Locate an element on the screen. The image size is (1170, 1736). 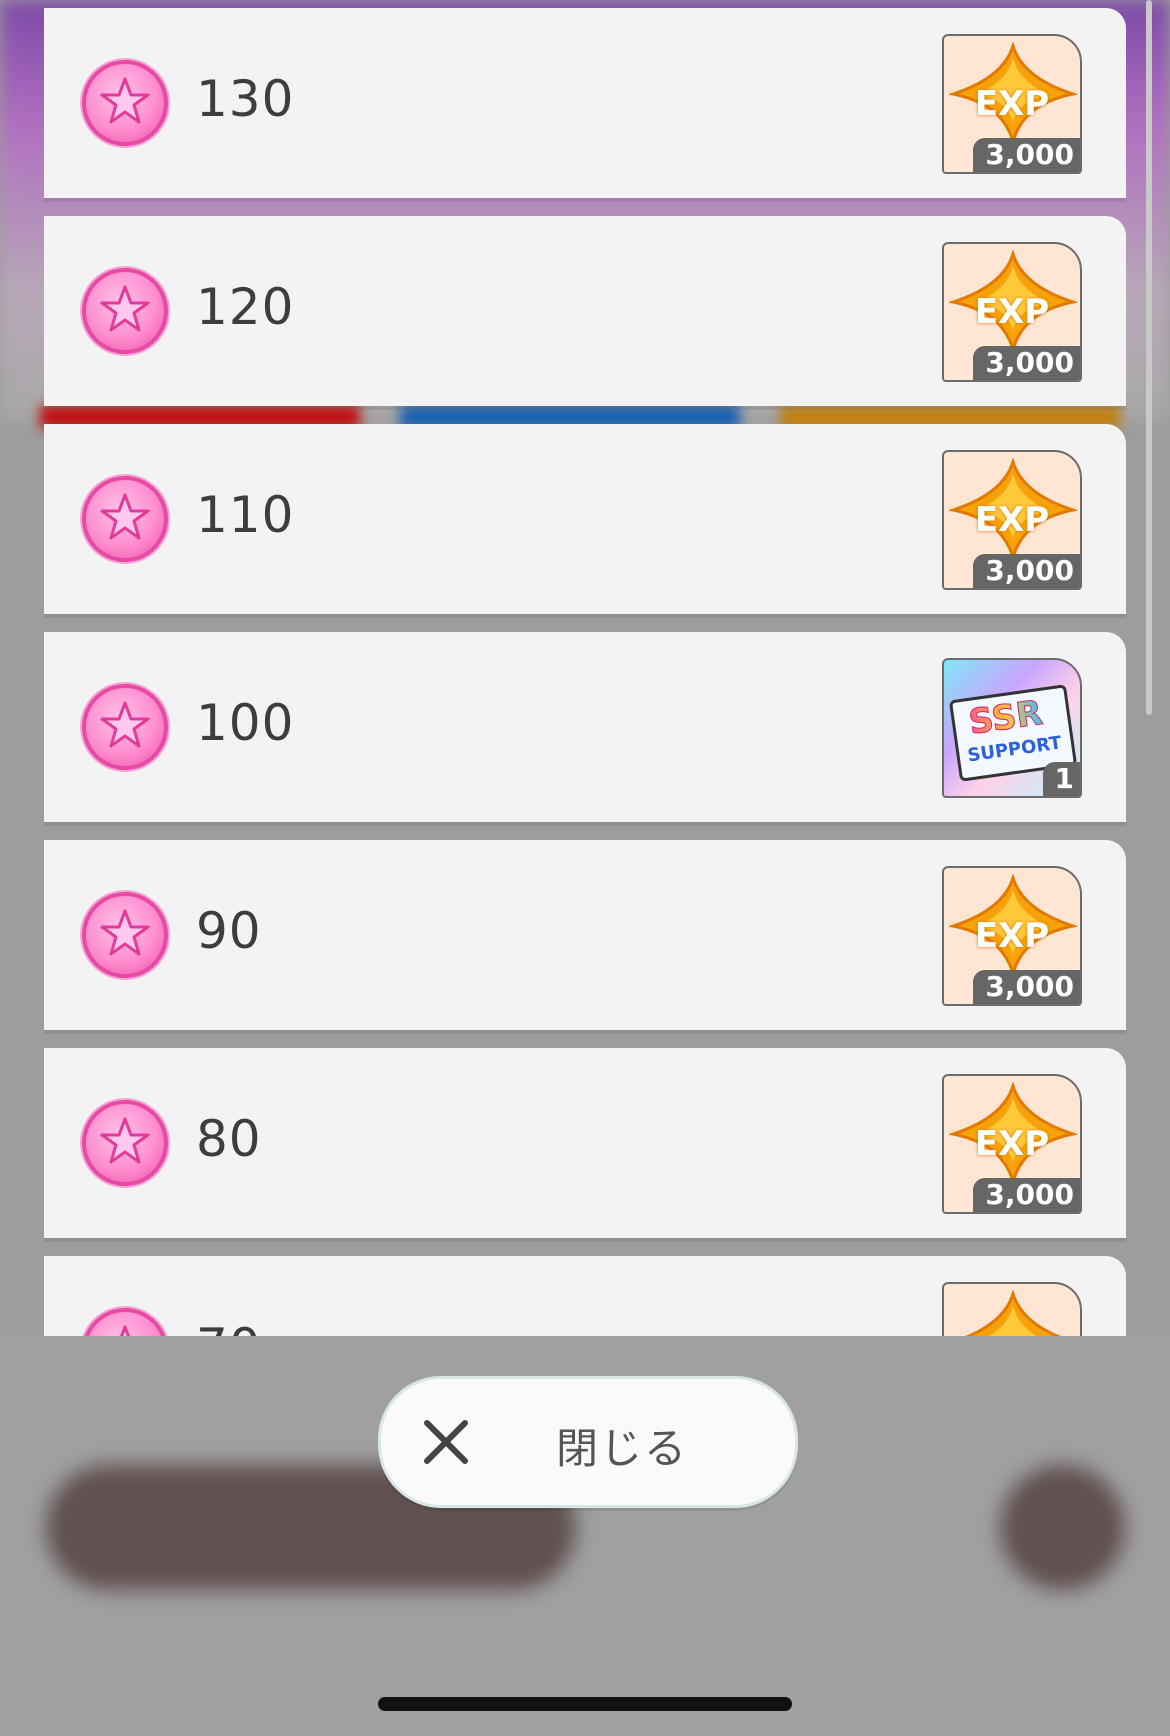
reward-row: 80 EXP 3,000 is located at coordinates (585, 1143).